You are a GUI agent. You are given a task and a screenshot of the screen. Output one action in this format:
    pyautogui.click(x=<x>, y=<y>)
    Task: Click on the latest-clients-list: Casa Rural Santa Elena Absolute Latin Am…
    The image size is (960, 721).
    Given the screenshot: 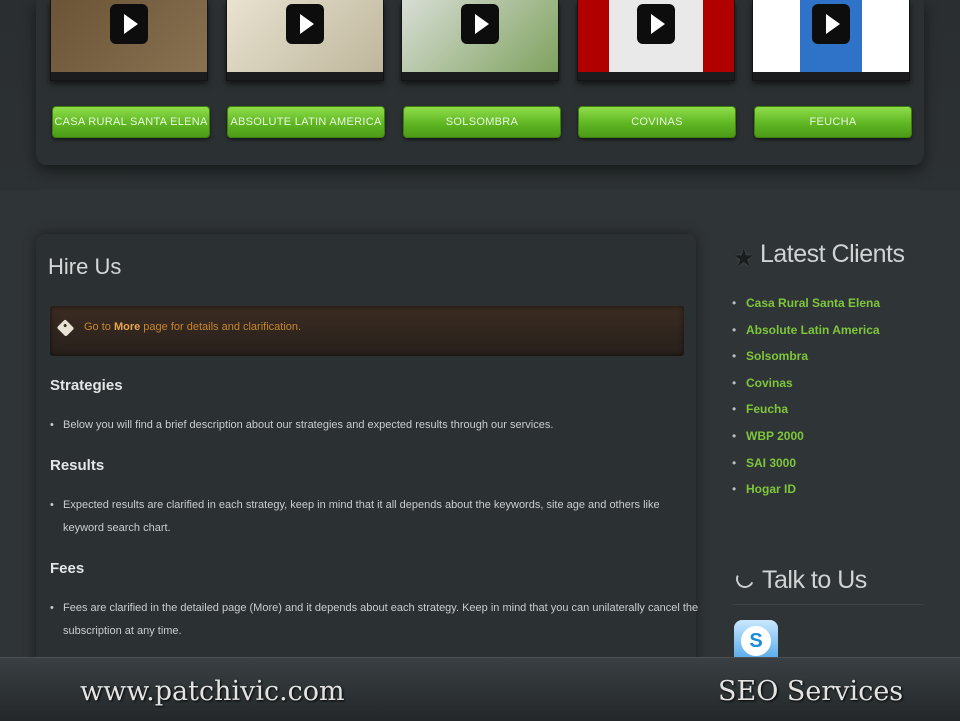 What is the action you would take?
    pyautogui.click(x=806, y=398)
    